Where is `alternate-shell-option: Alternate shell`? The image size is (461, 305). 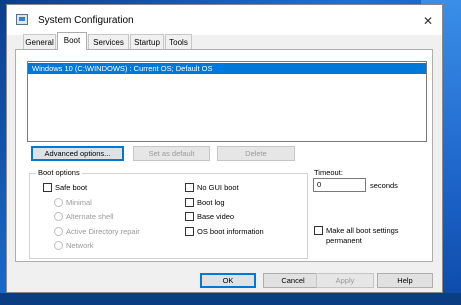
alternate-shell-option: Alternate shell is located at coordinates (84, 217).